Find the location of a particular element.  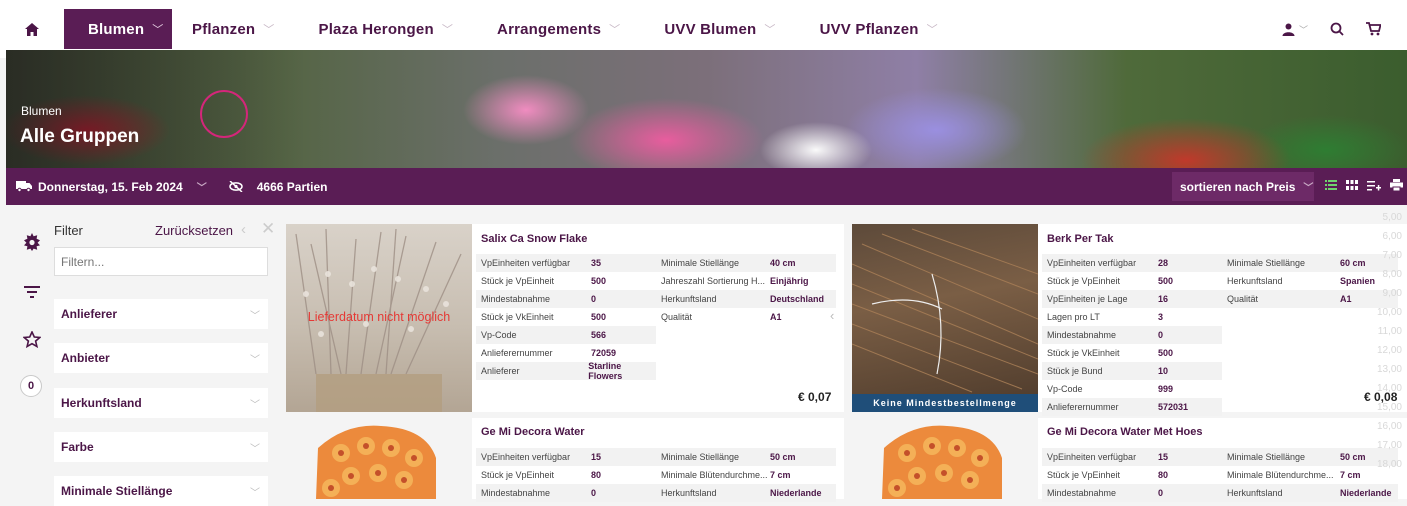

spec-row: Mindestabnahme 0 is located at coordinates (566, 299).